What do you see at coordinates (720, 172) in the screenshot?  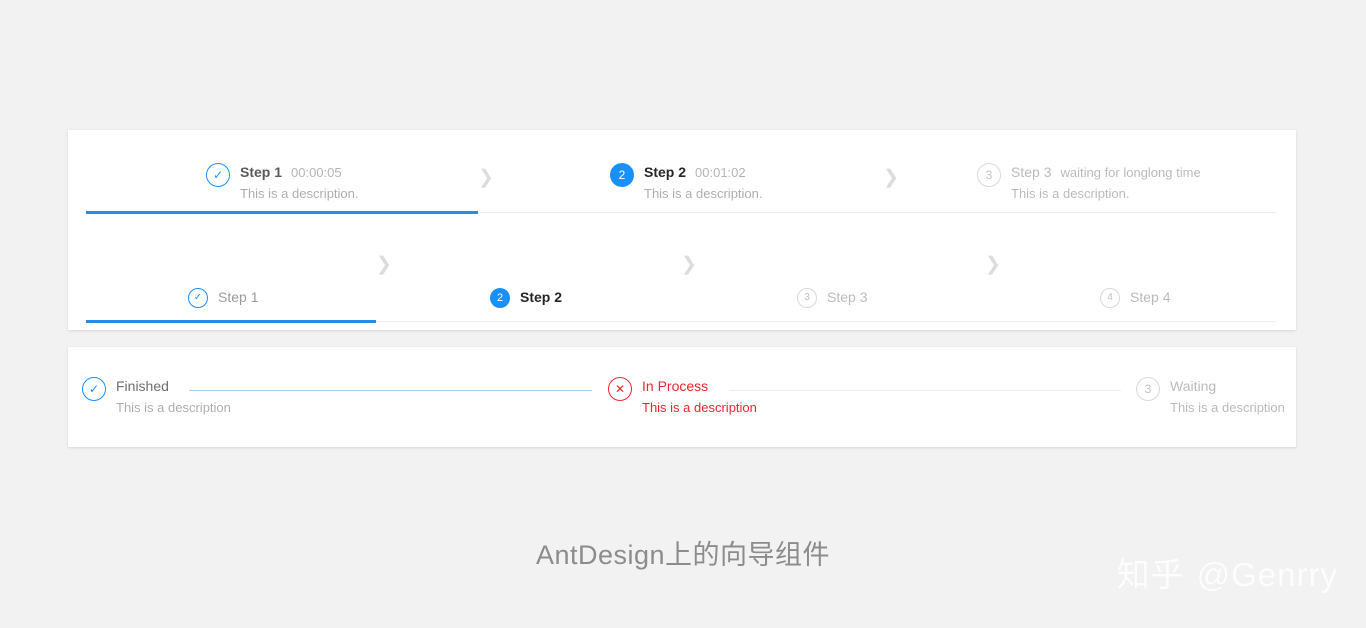 I see `step-subtitle: 00:01:02` at bounding box center [720, 172].